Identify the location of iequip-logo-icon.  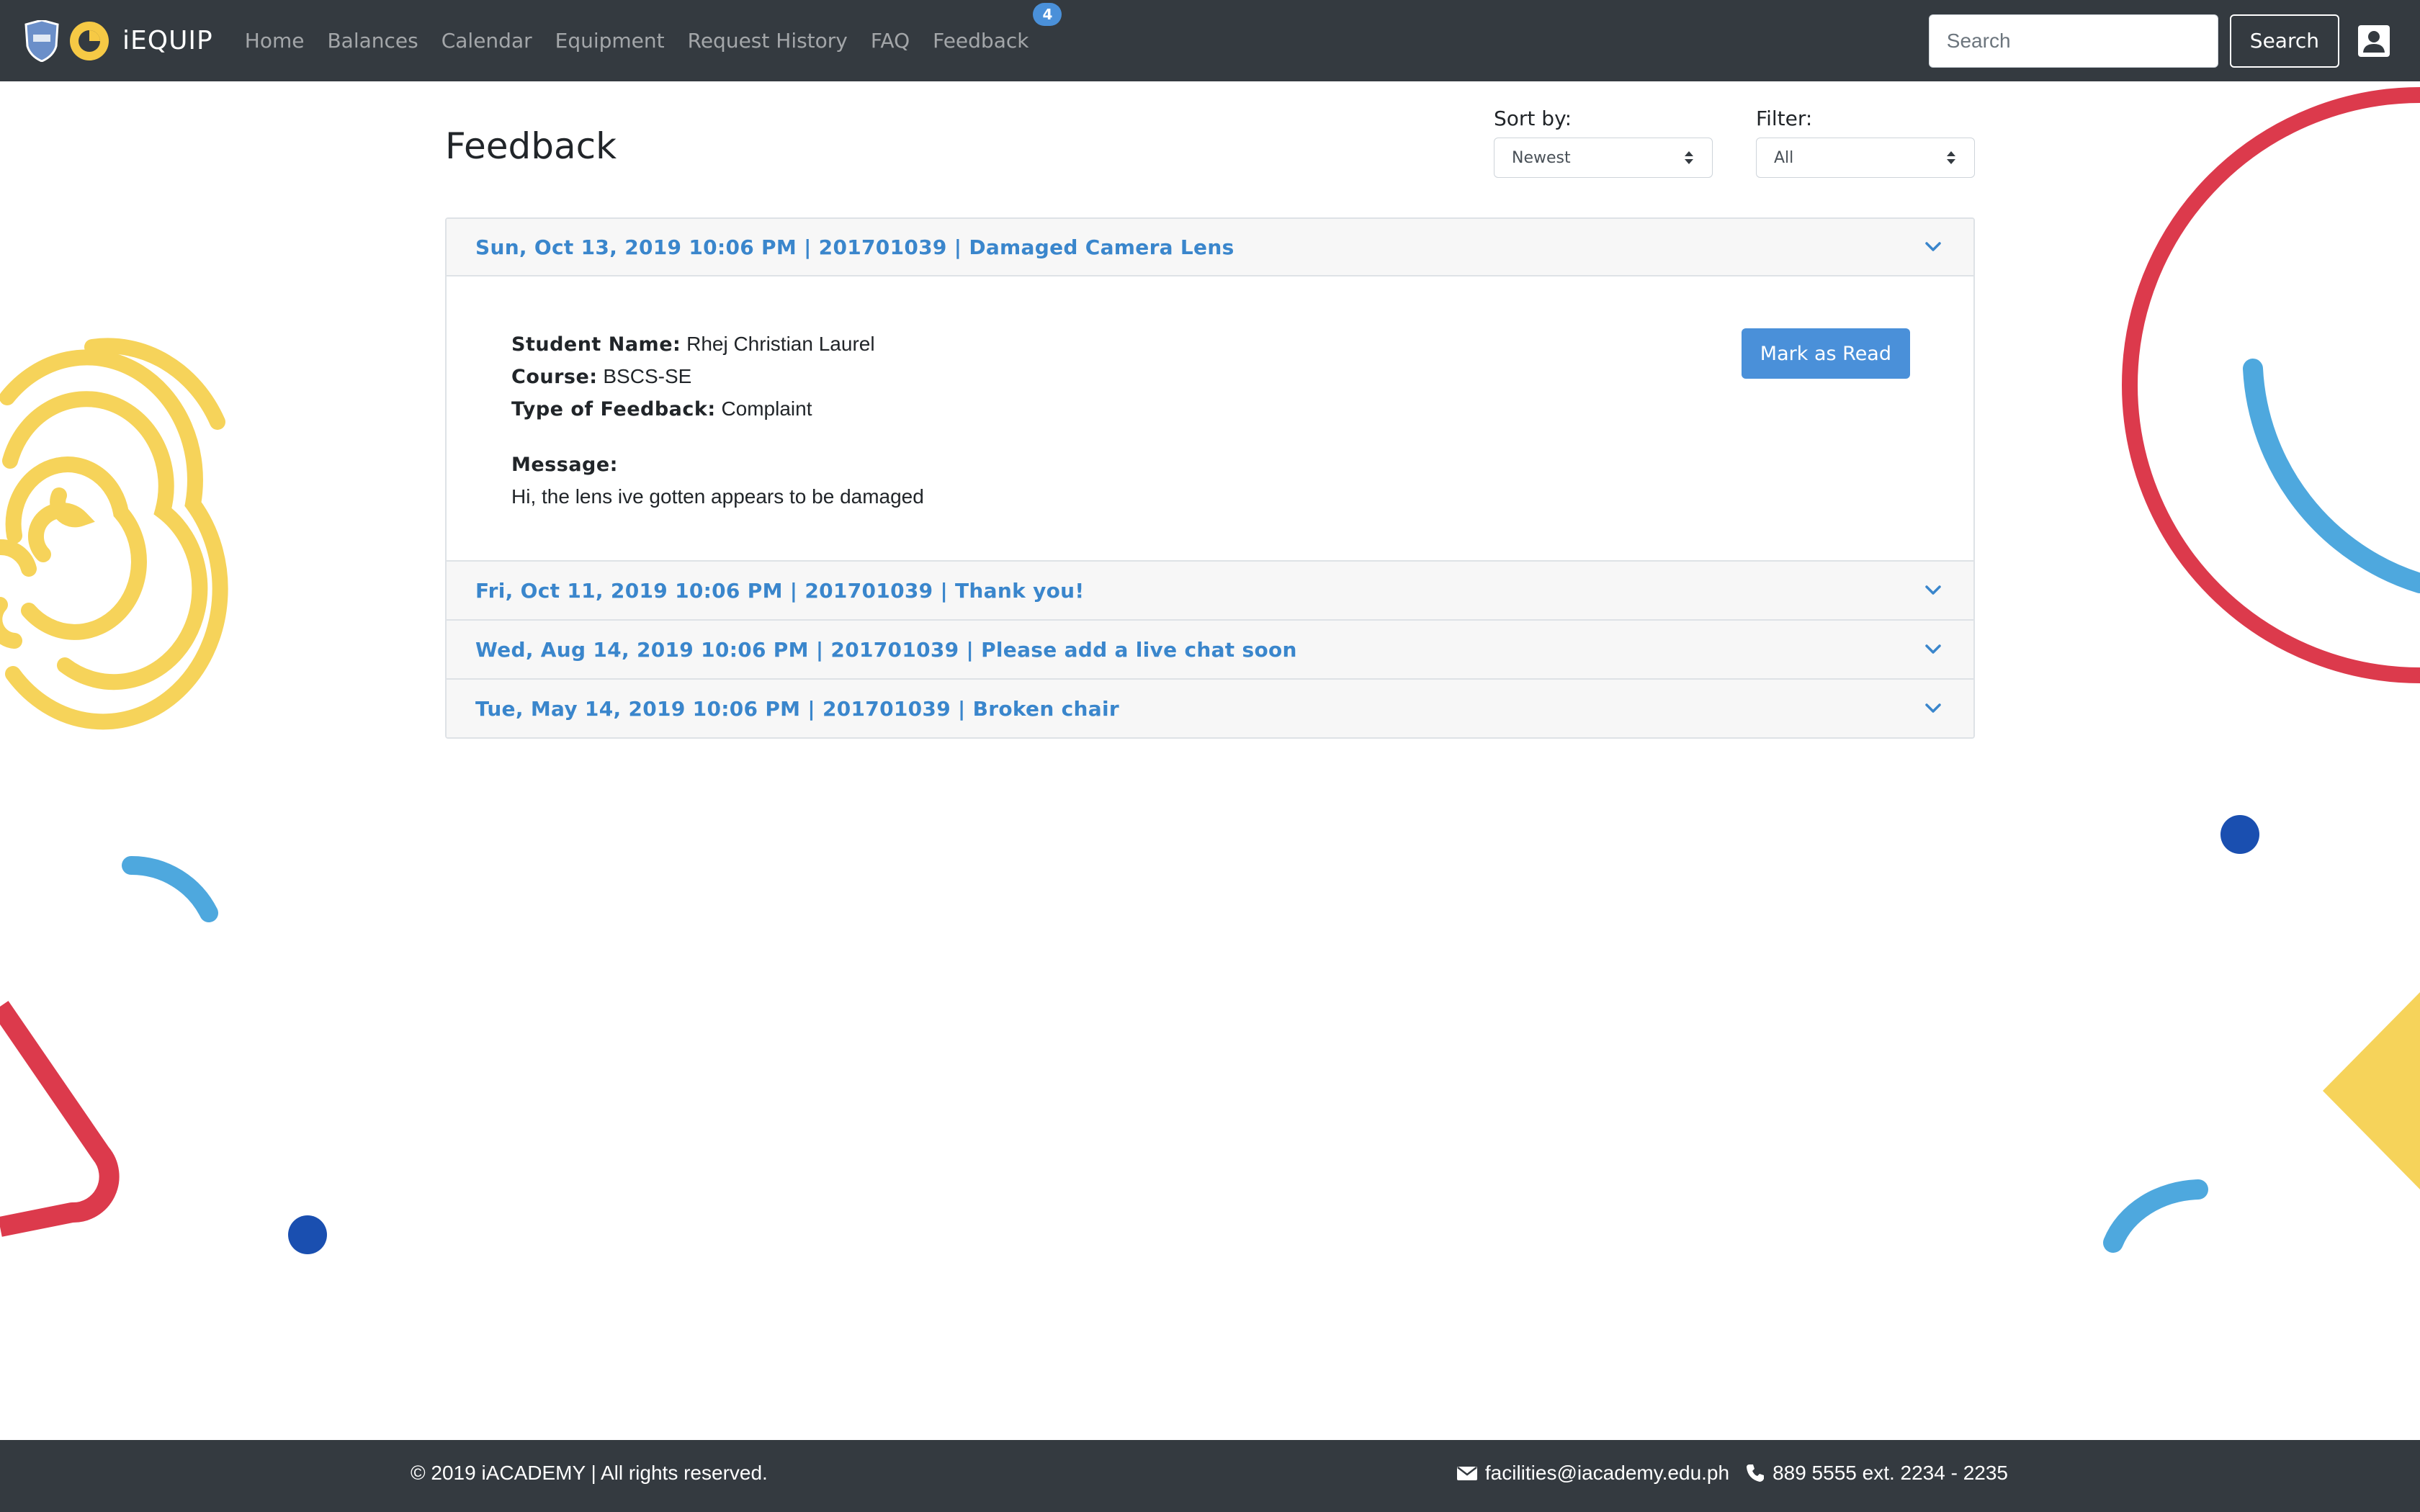
(89, 40).